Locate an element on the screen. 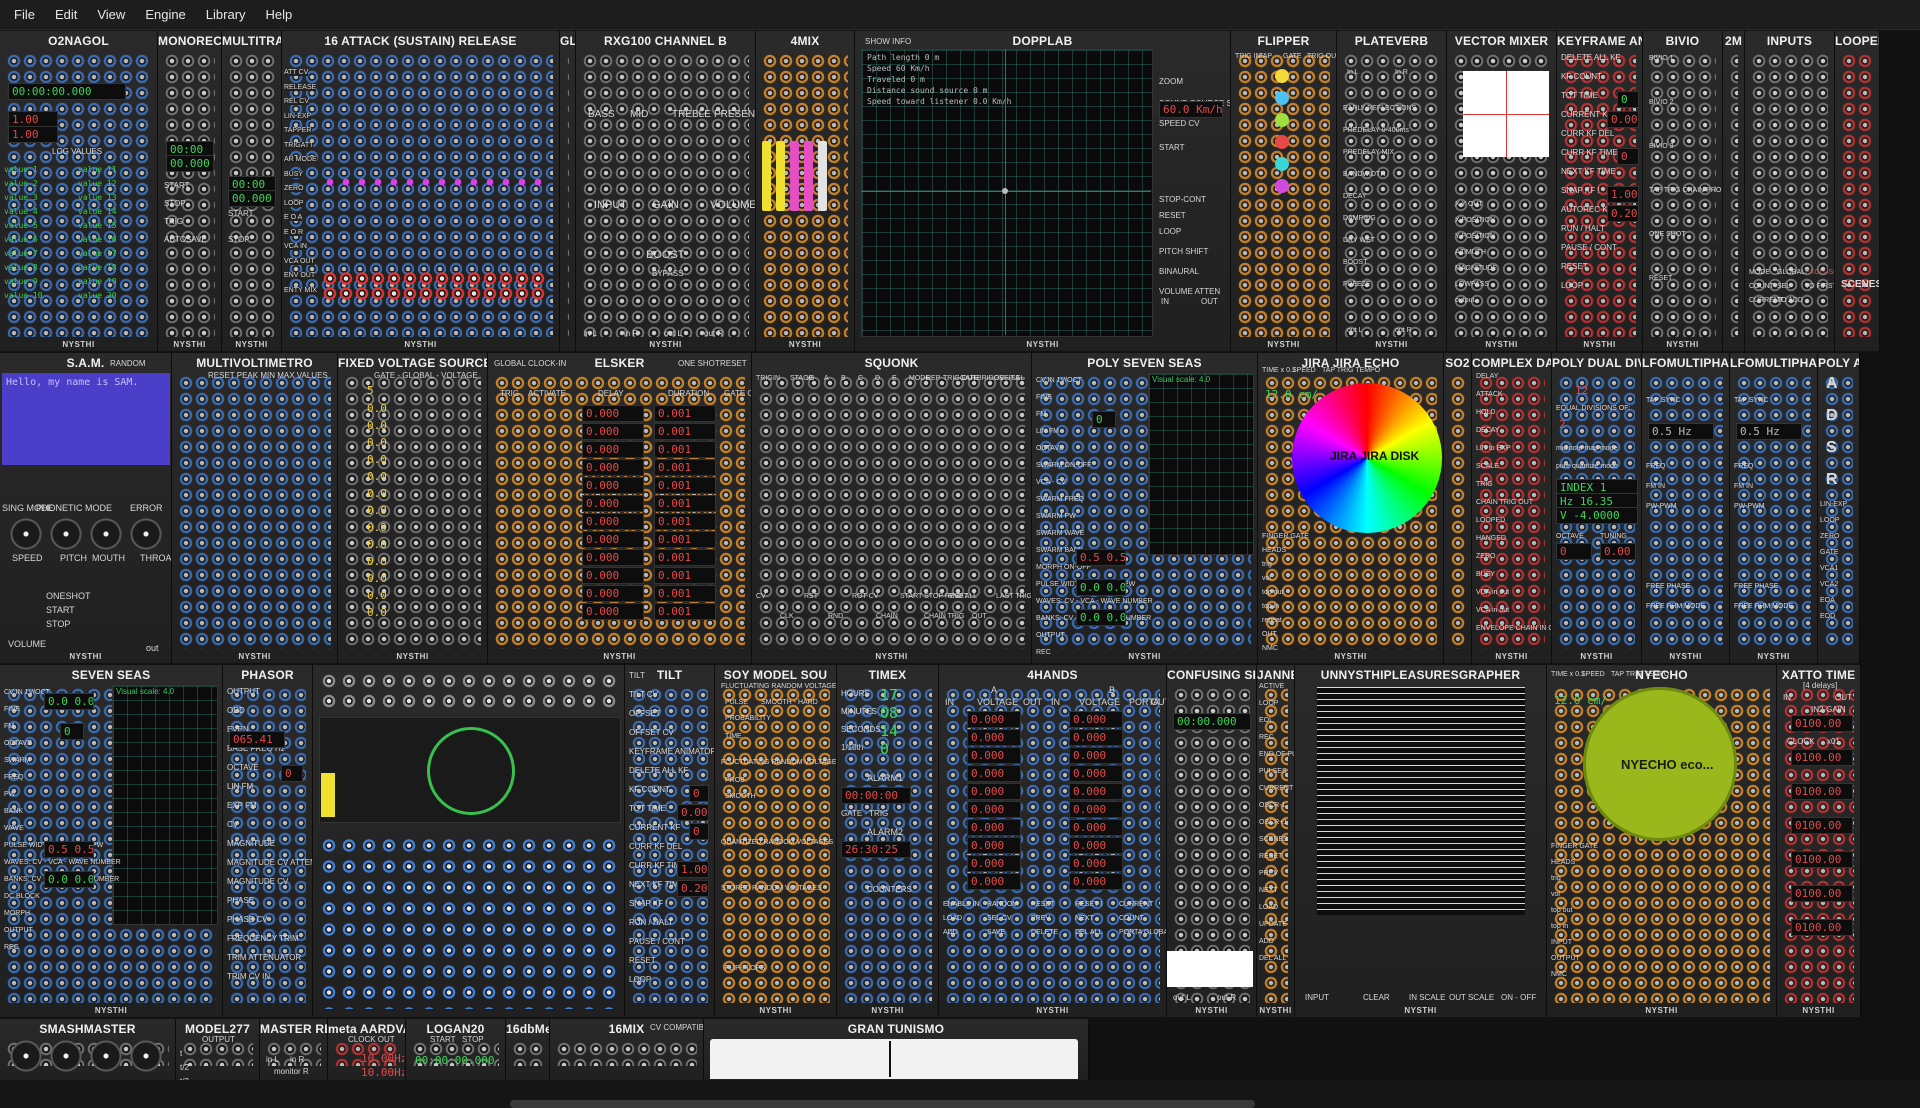  control-label: CURRENT is located at coordinates (1136, 904).